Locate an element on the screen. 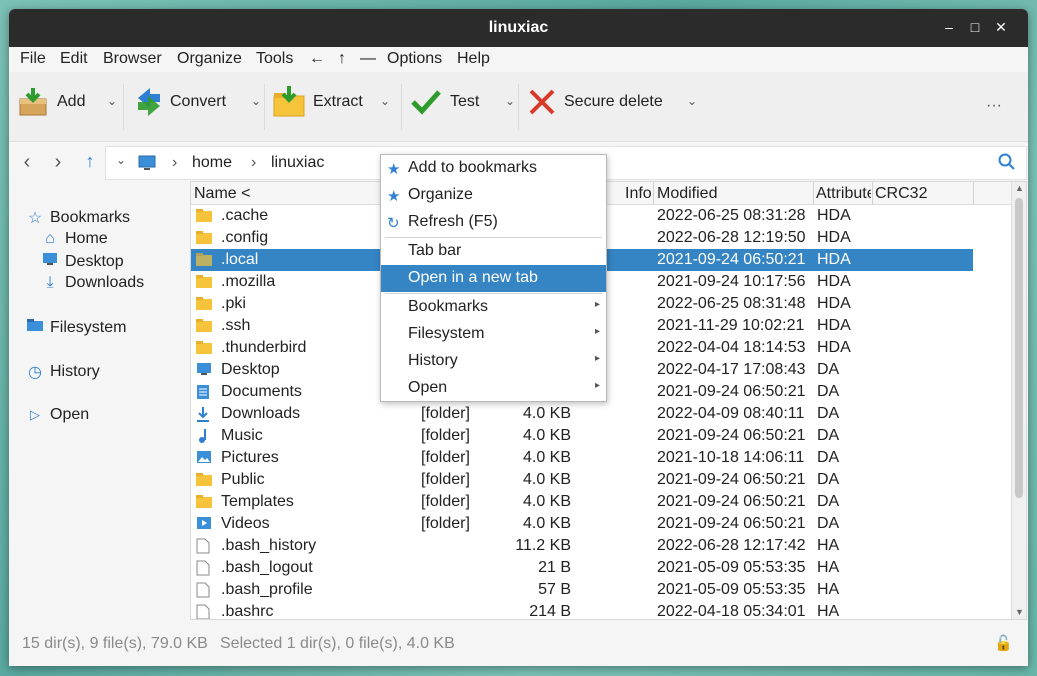 The image size is (1037, 676). menu-back-arrow: ← is located at coordinates (317, 59).